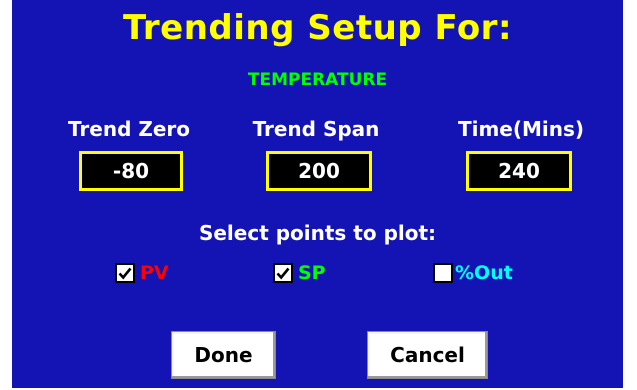 This screenshot has height=390, width=637. Describe the element at coordinates (131, 171) in the screenshot. I see `trend-zero-field: -80` at that location.